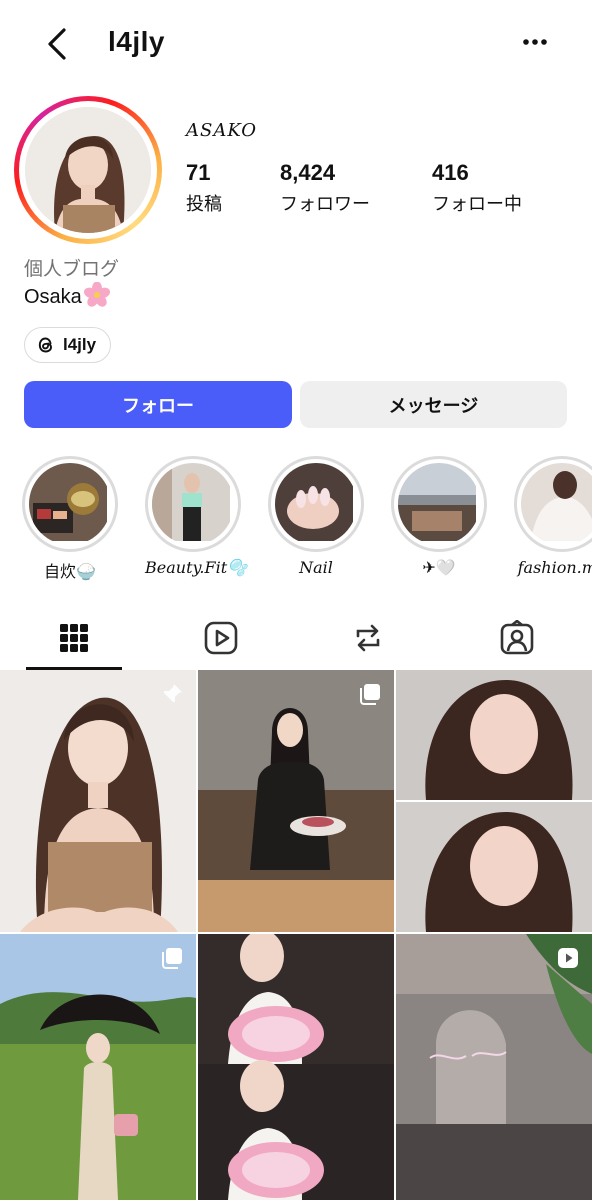 The width and height of the screenshot is (592, 1200). Describe the element at coordinates (439, 568) in the screenshot. I see `highlight-label: ✈︎🤍` at that location.